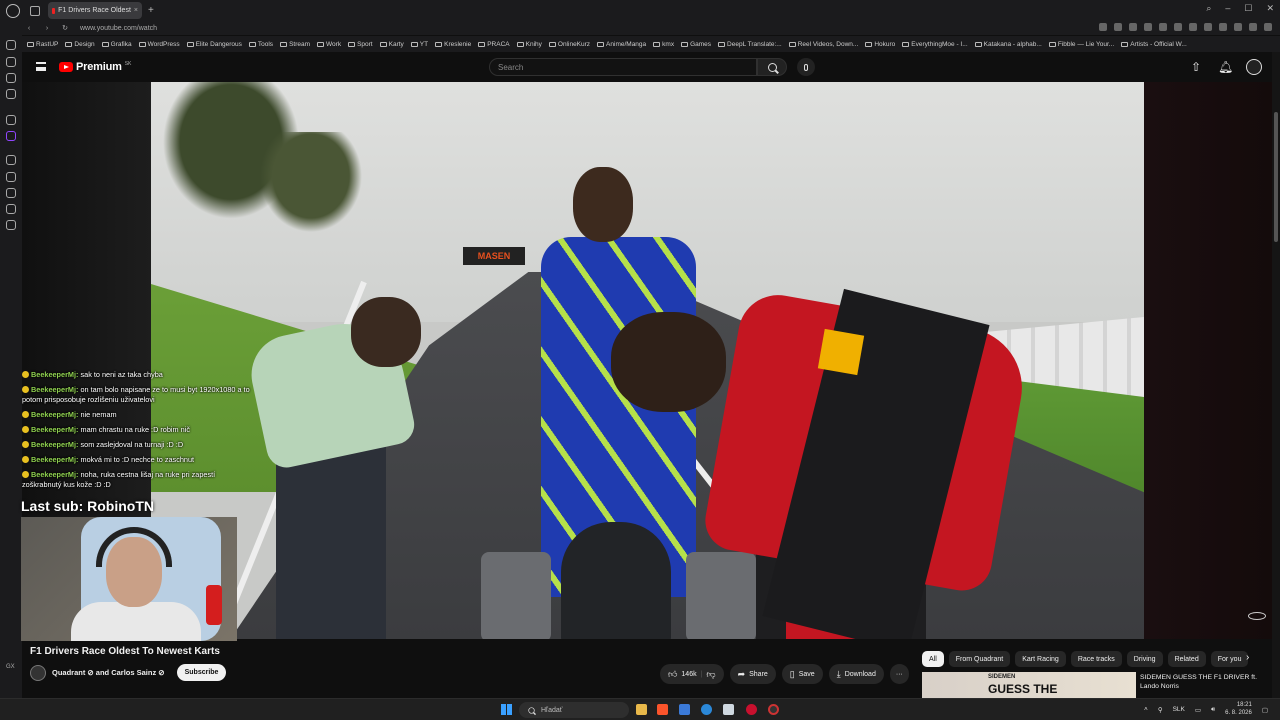 This screenshot has height=720, width=1280. I want to click on bookmark-item: Karty, so click(391, 44).